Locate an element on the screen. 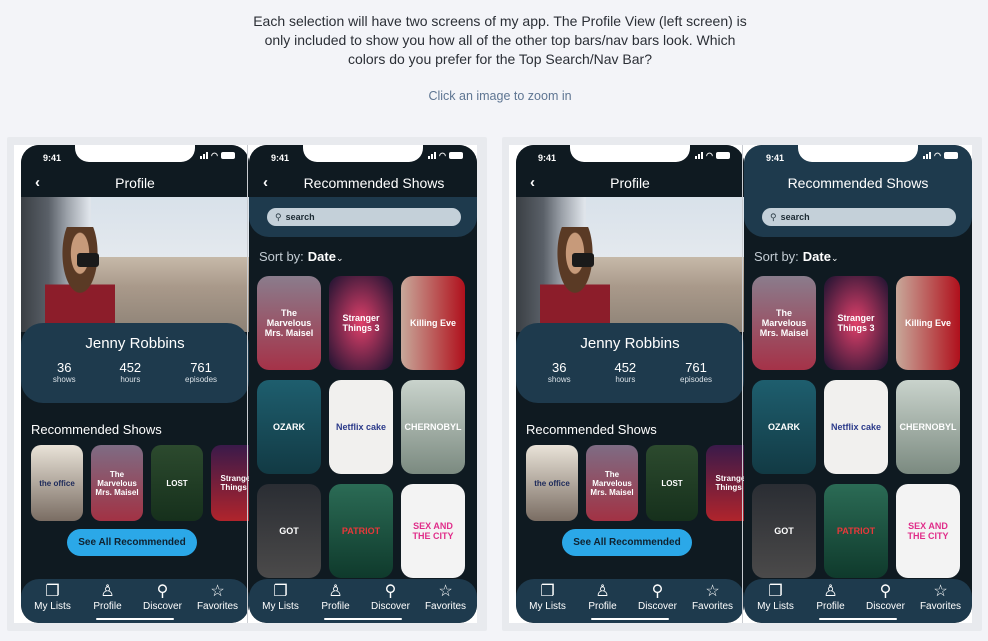  notch is located at coordinates (363, 153).